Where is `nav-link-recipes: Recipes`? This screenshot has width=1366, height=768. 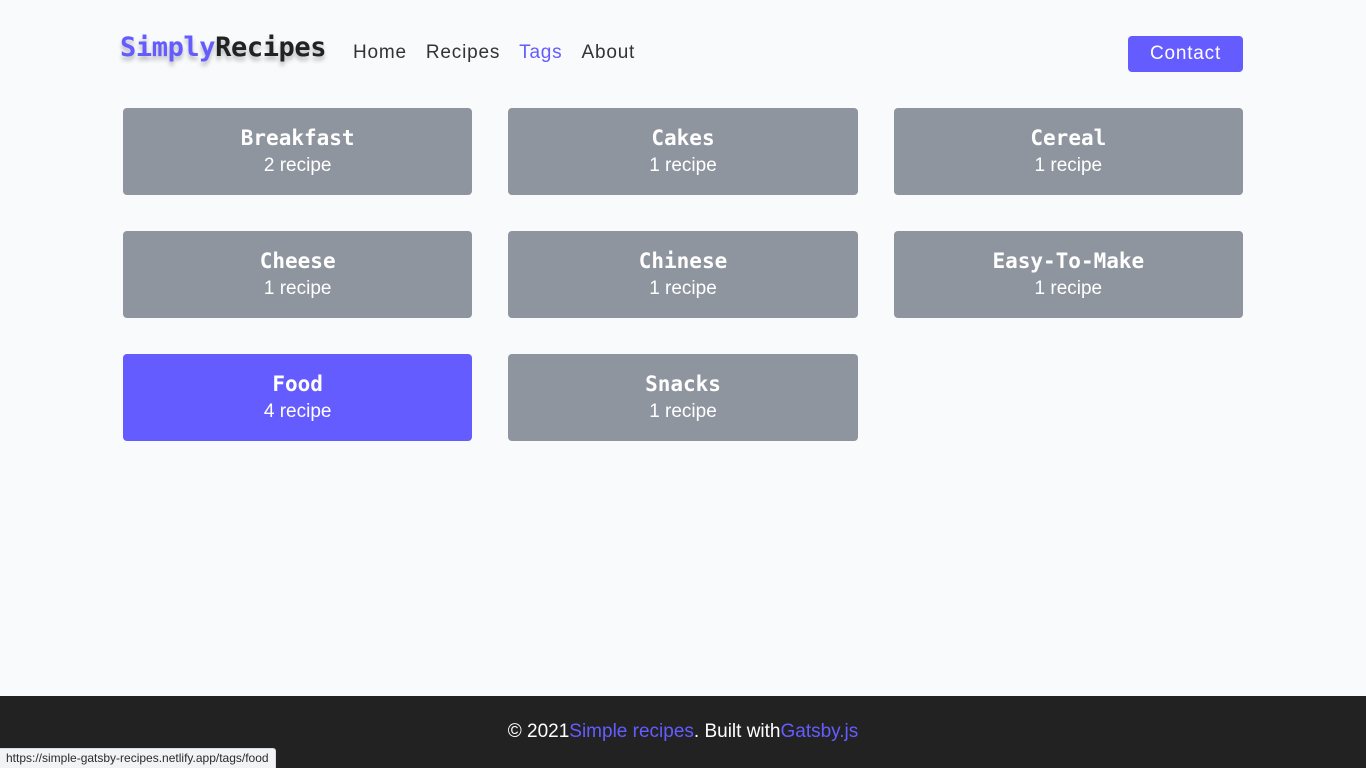 nav-link-recipes: Recipes is located at coordinates (463, 53).